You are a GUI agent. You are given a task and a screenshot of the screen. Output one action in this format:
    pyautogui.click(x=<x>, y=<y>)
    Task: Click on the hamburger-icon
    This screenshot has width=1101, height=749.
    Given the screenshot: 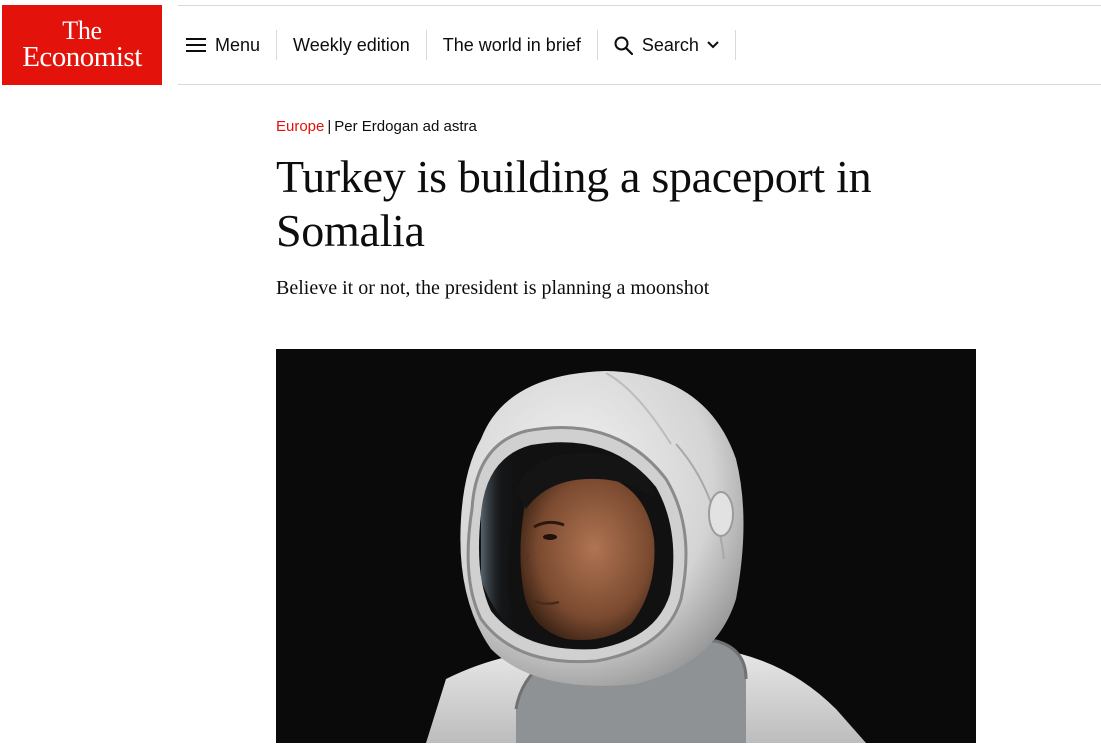 What is the action you would take?
    pyautogui.click(x=196, y=45)
    